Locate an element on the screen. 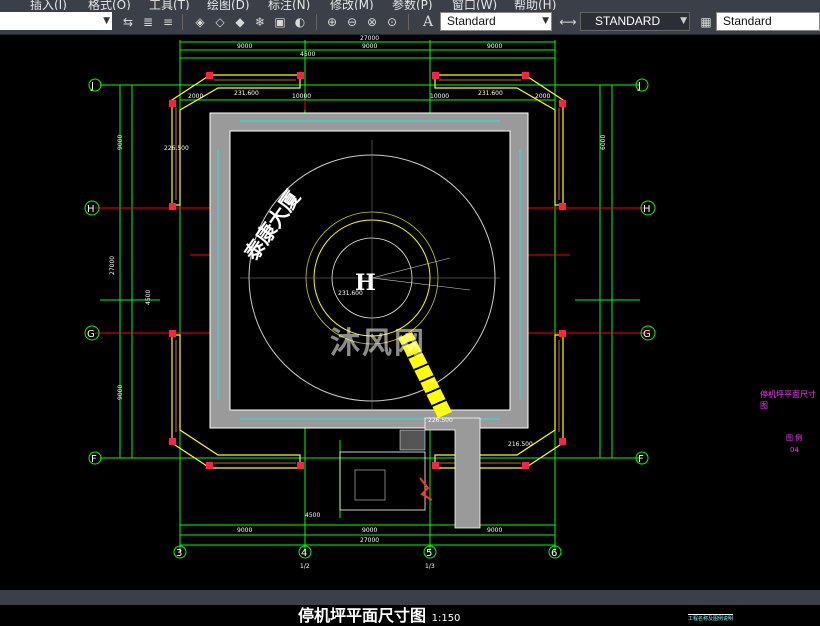  stairwell is located at coordinates (410, 473).